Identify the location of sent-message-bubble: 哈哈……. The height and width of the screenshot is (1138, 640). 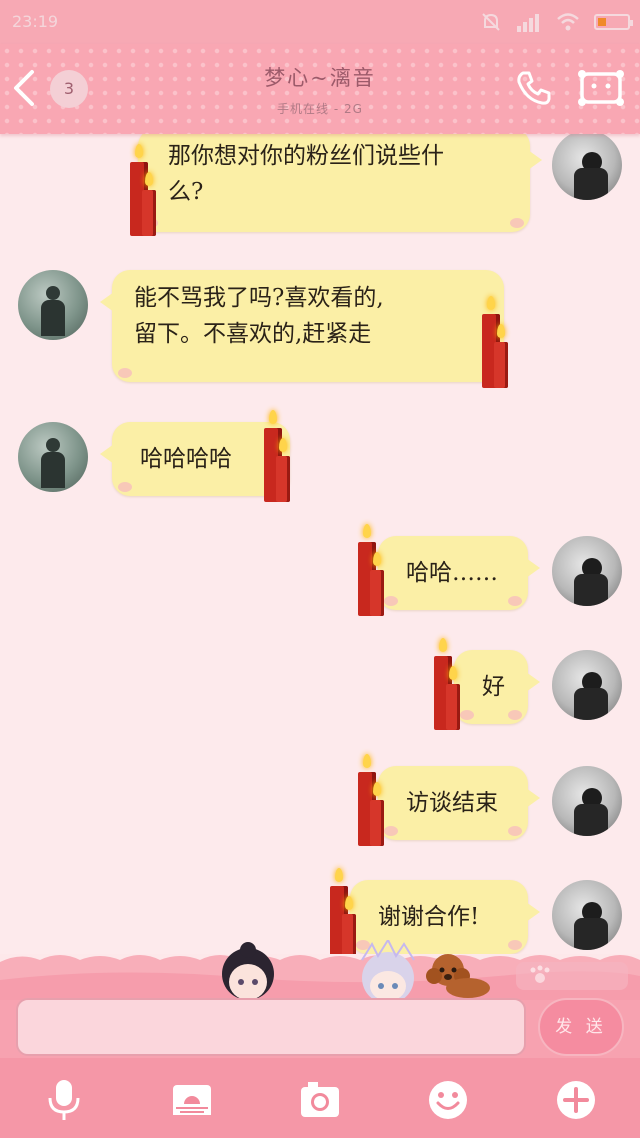
(459, 573).